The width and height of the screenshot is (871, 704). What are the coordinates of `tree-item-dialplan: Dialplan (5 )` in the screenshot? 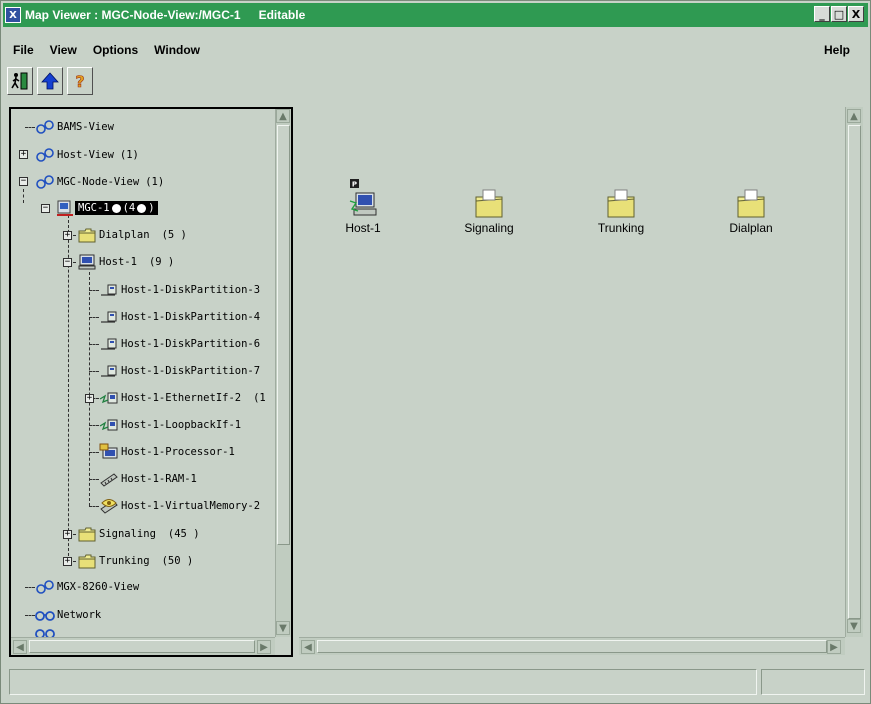 It's located at (132, 235).